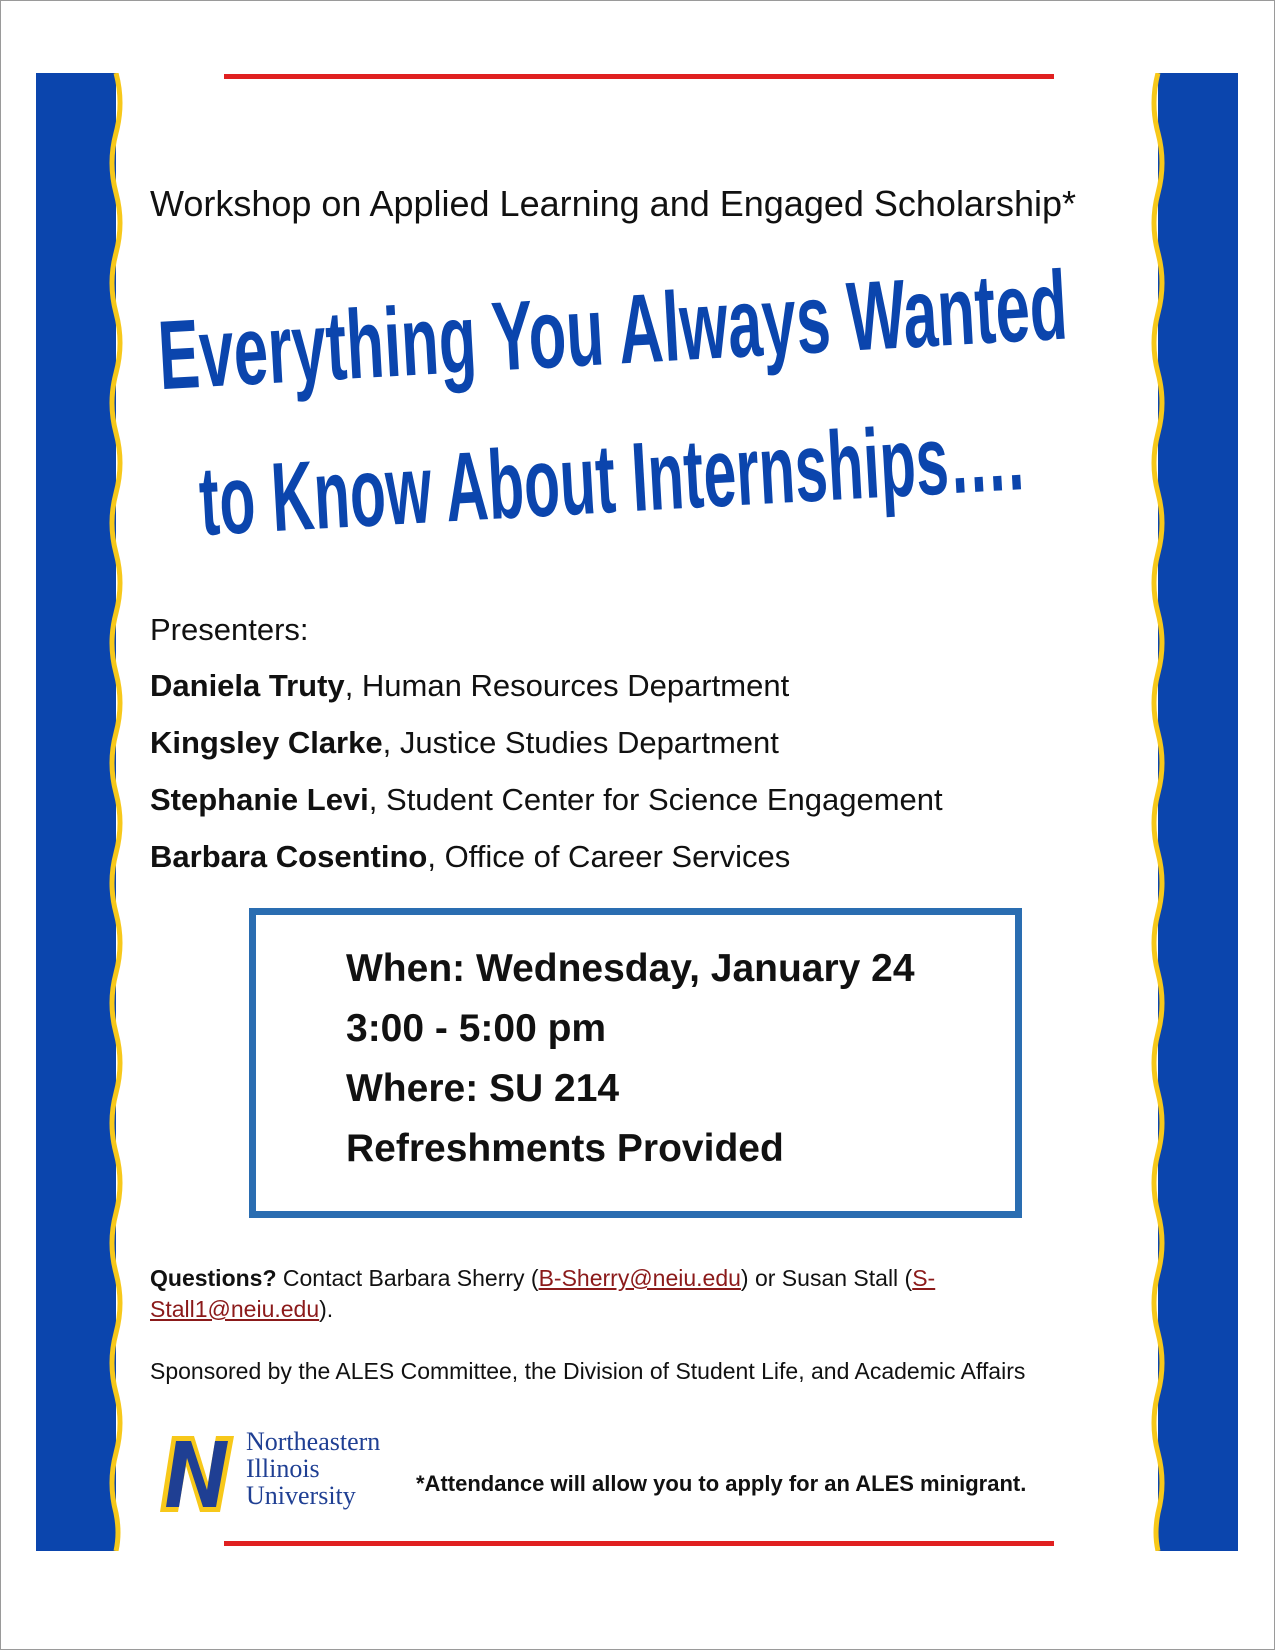  I want to click on event-where: Where: SU 214, so click(483, 1088).